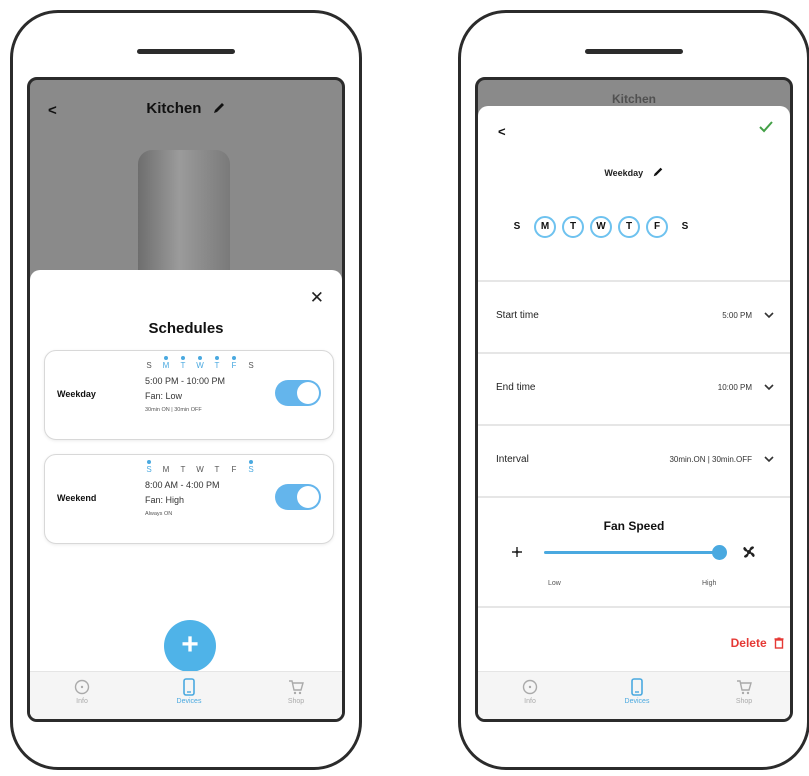 The height and width of the screenshot is (776, 809). Describe the element at coordinates (77, 498) in the screenshot. I see `schedule-name: Weekend` at that location.